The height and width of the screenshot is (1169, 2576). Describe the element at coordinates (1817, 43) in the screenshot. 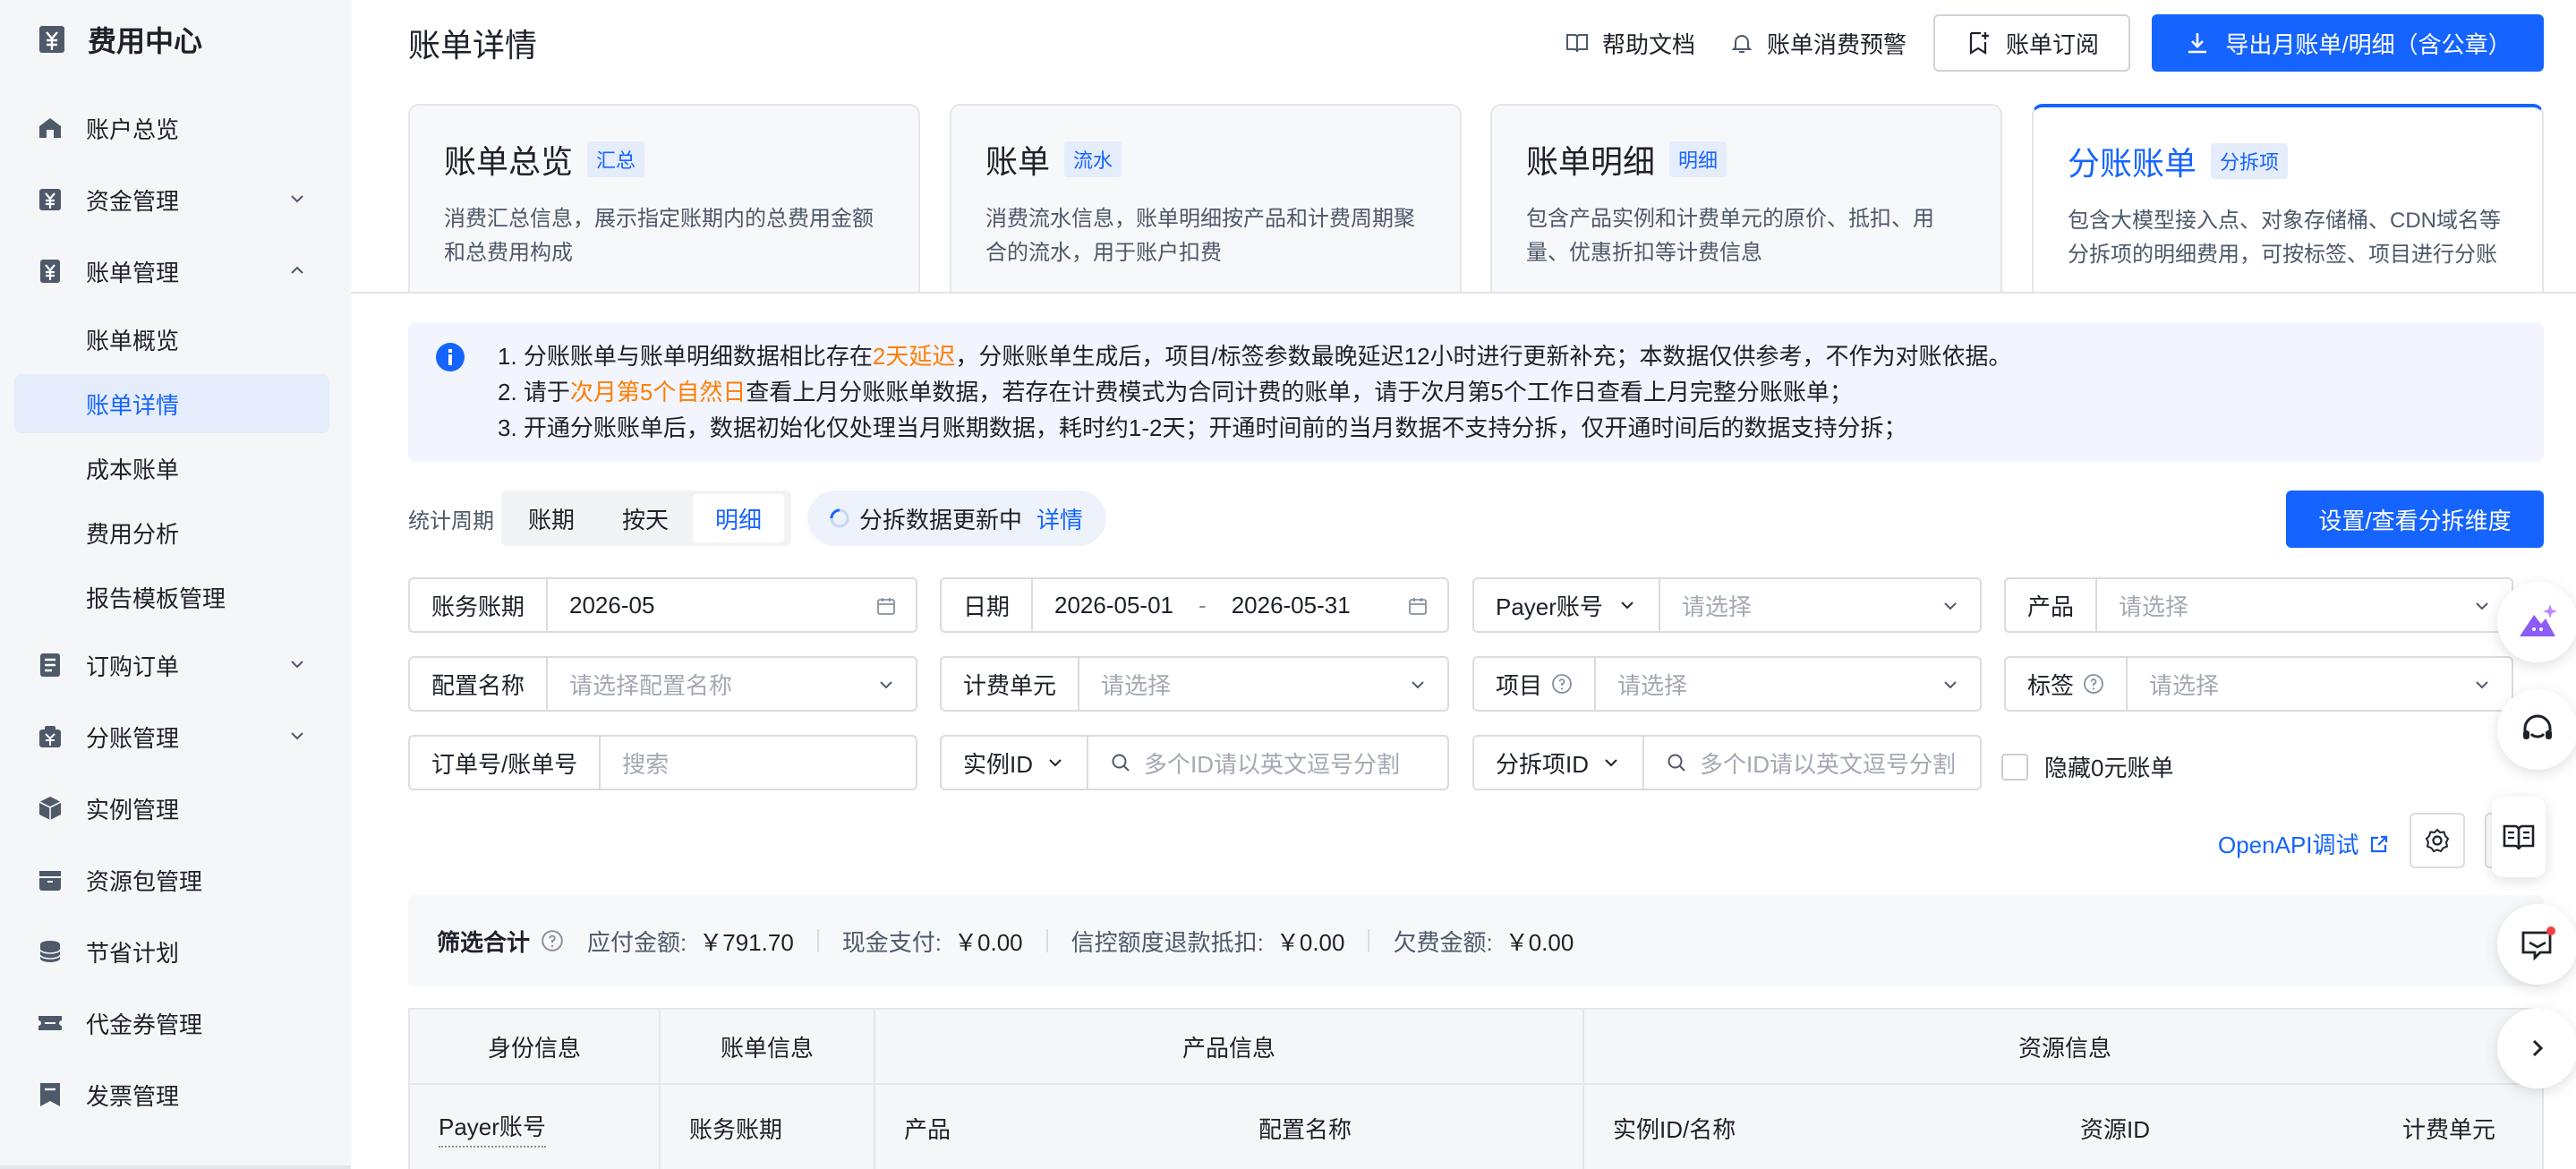

I see `billing-alert-link: 账单消费预警` at that location.